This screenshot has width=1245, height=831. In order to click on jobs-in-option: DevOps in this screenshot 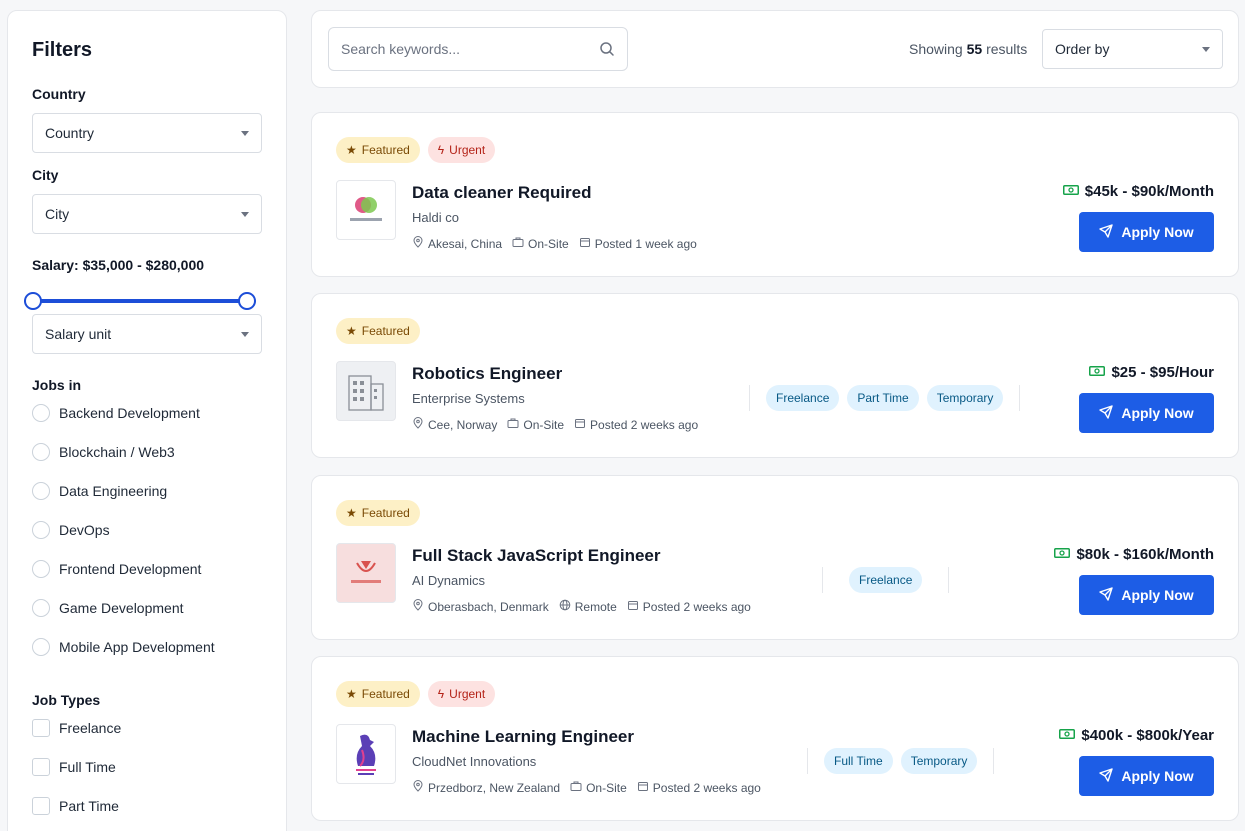, I will do `click(71, 530)`.